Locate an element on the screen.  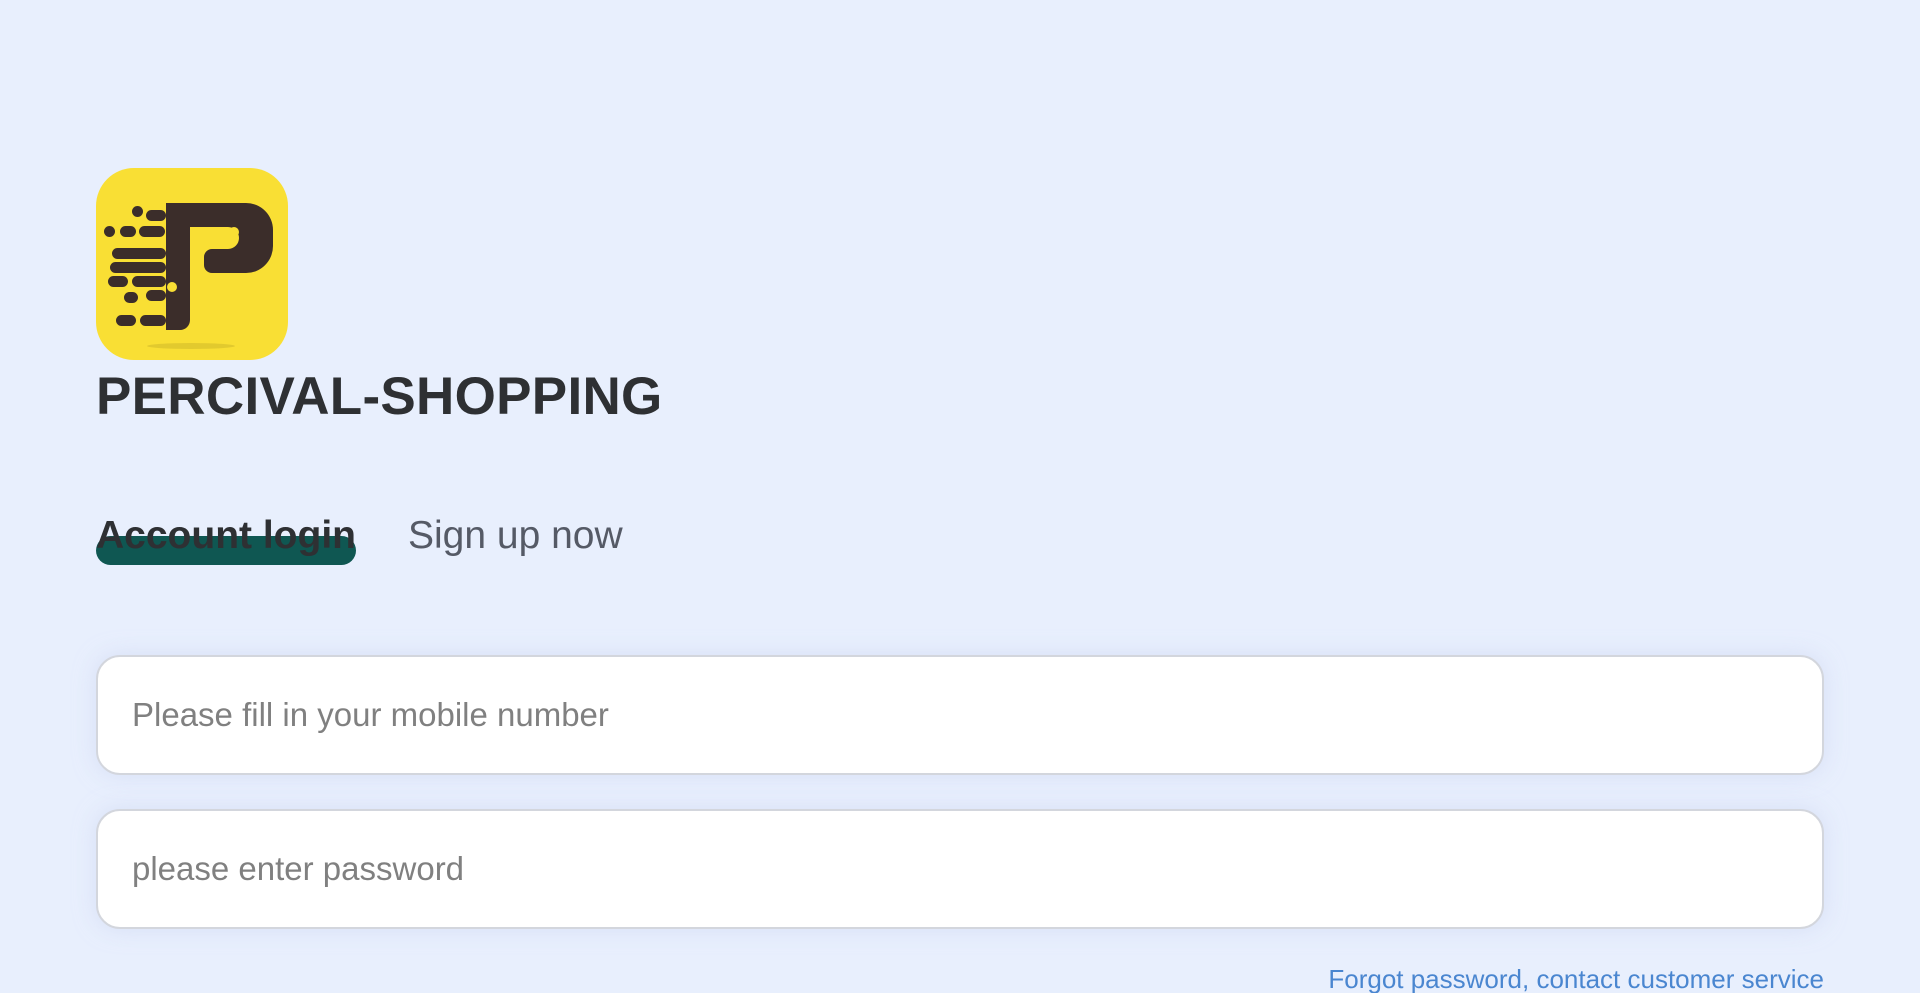
brand-logo is located at coordinates (192, 264).